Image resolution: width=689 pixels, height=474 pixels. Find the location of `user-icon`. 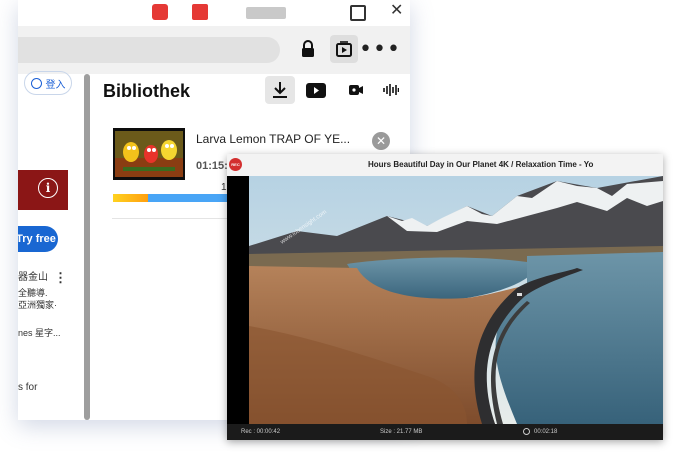

user-icon is located at coordinates (36, 83).